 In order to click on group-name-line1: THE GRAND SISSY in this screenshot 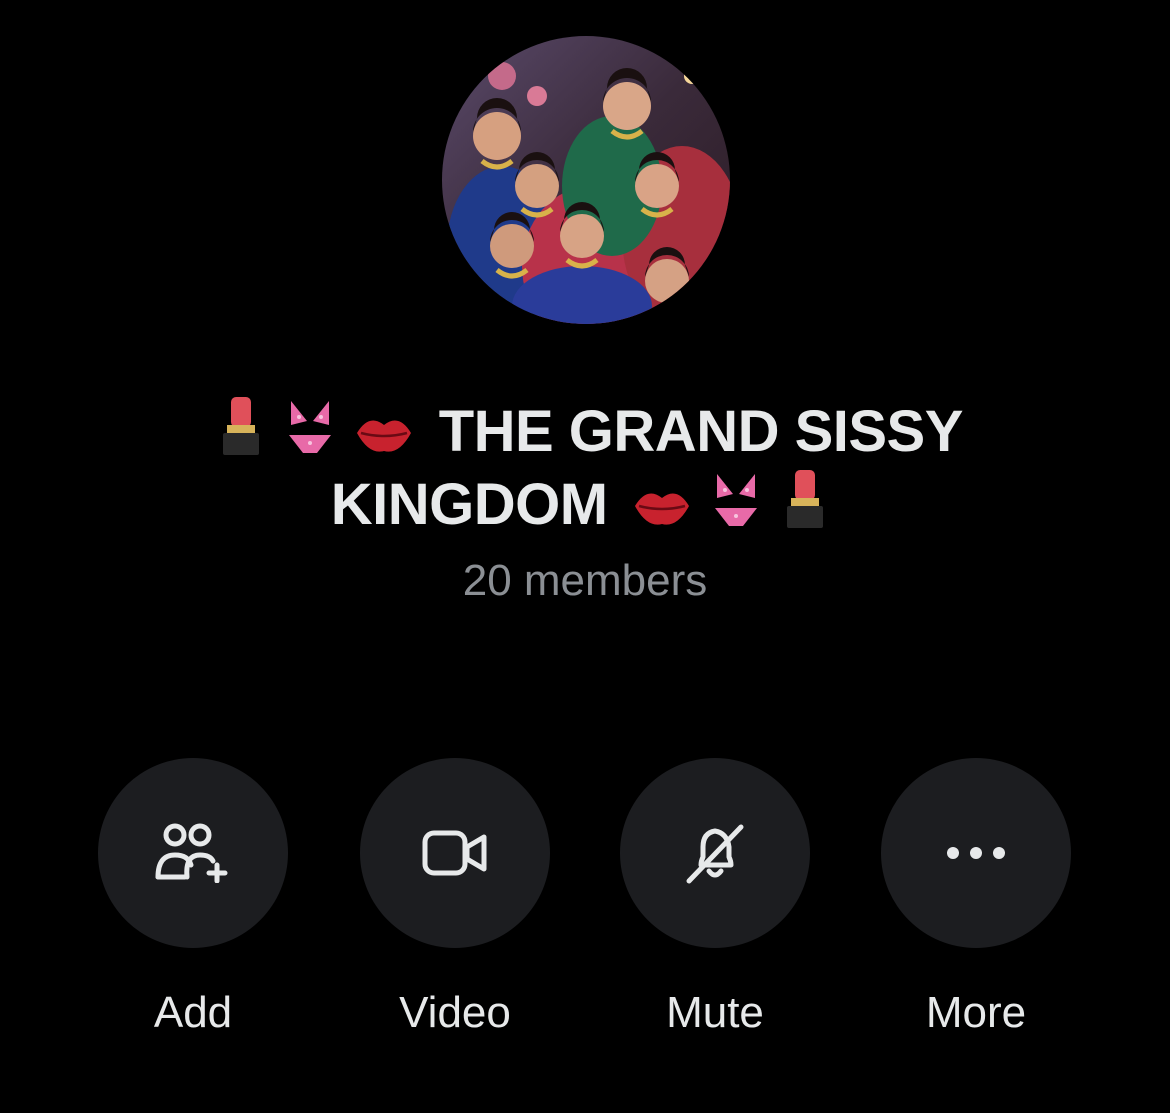, I will do `click(701, 431)`.